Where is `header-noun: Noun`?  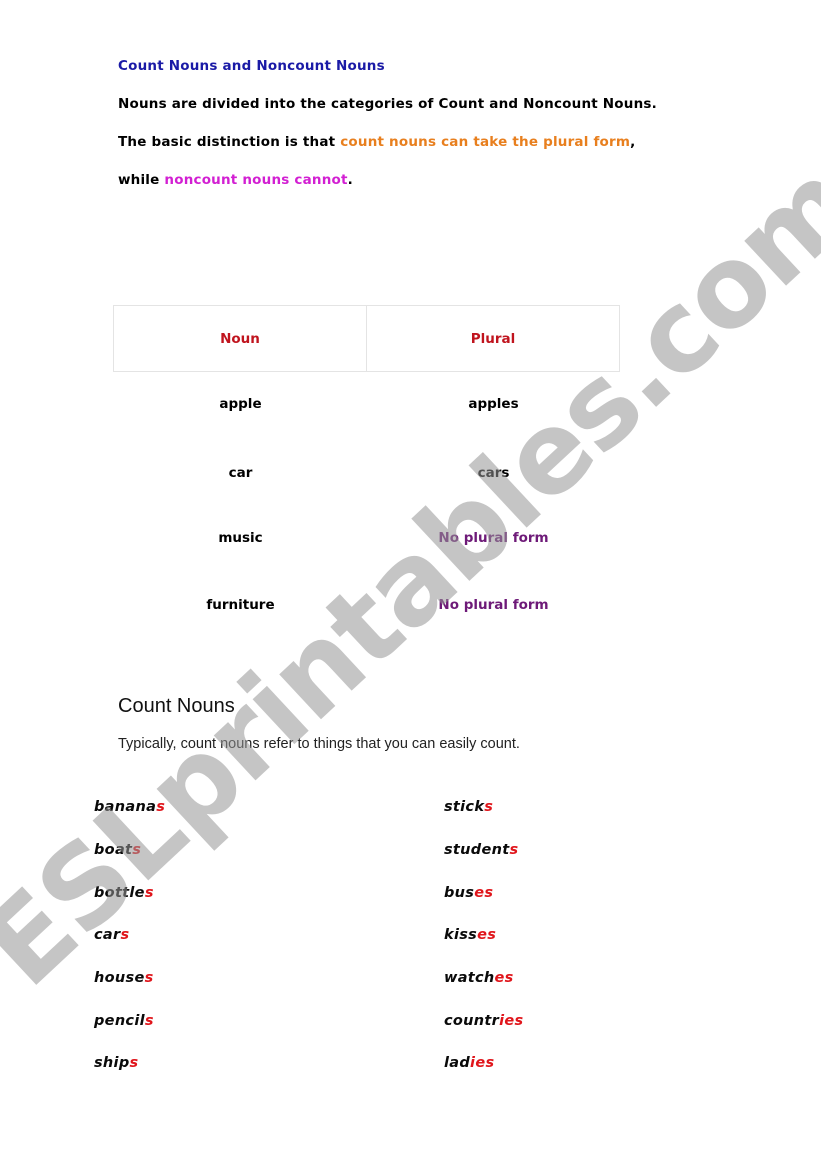 header-noun: Noun is located at coordinates (240, 338).